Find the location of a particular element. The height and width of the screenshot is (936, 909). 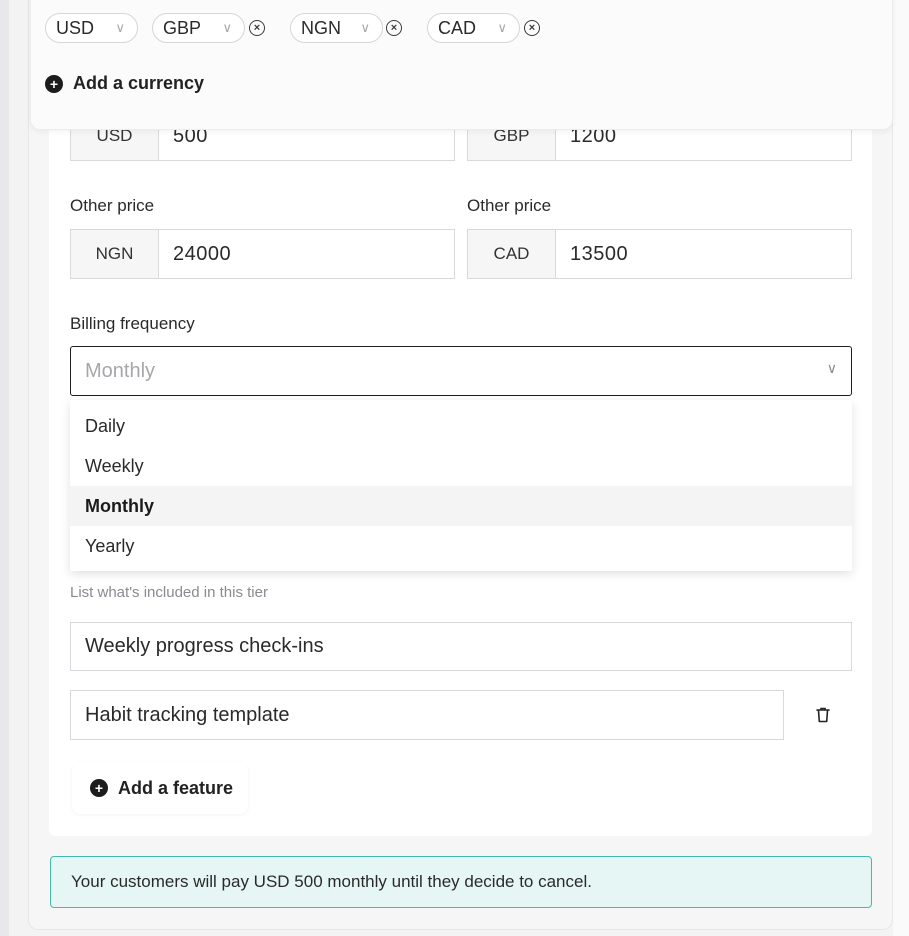

currency-chip-cad: CAD ∨ is located at coordinates (473, 28).